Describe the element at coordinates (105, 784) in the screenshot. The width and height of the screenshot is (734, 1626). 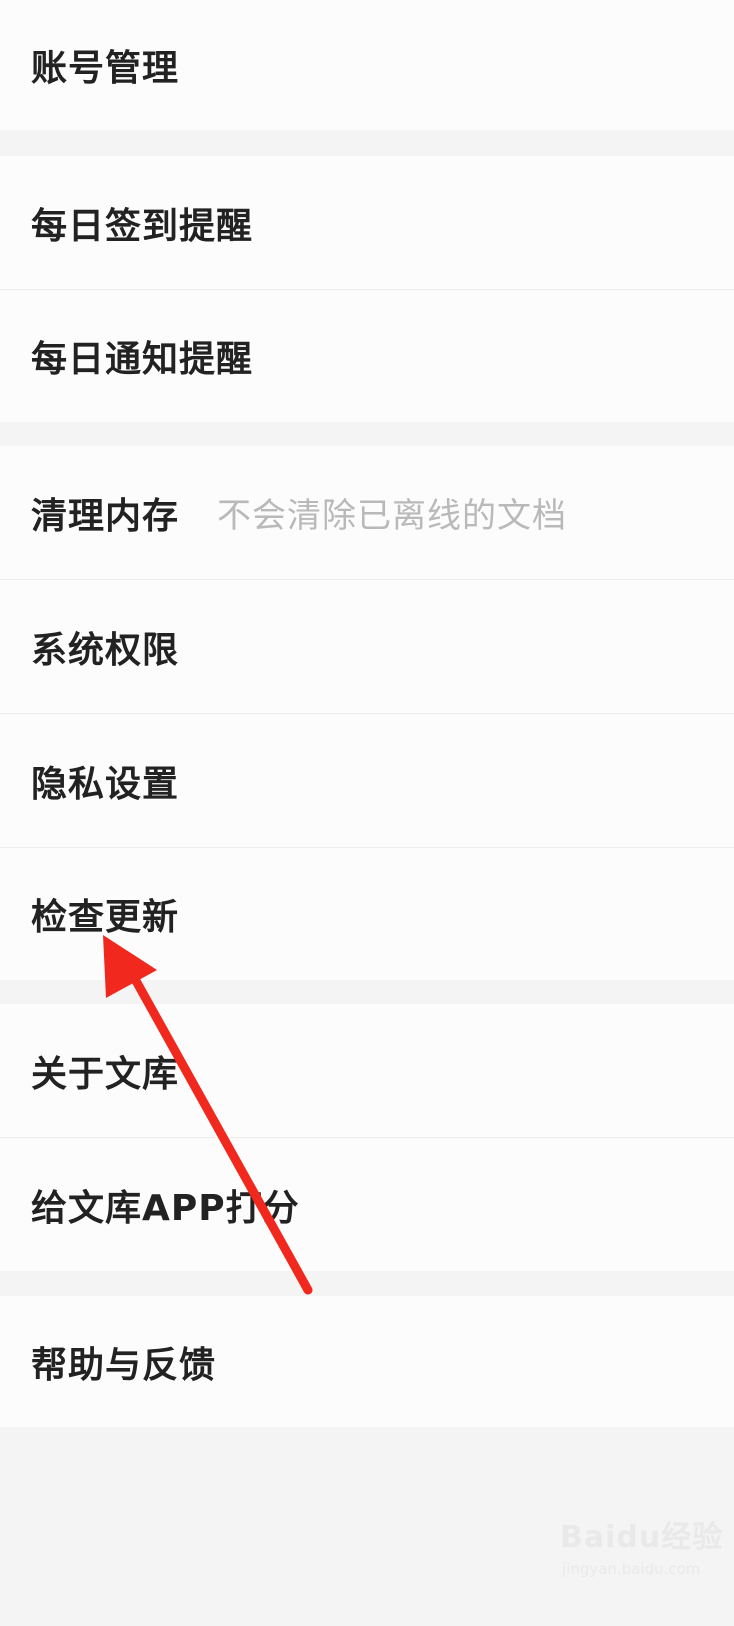
I see `privacy-settings-label: 隐私设置` at that location.